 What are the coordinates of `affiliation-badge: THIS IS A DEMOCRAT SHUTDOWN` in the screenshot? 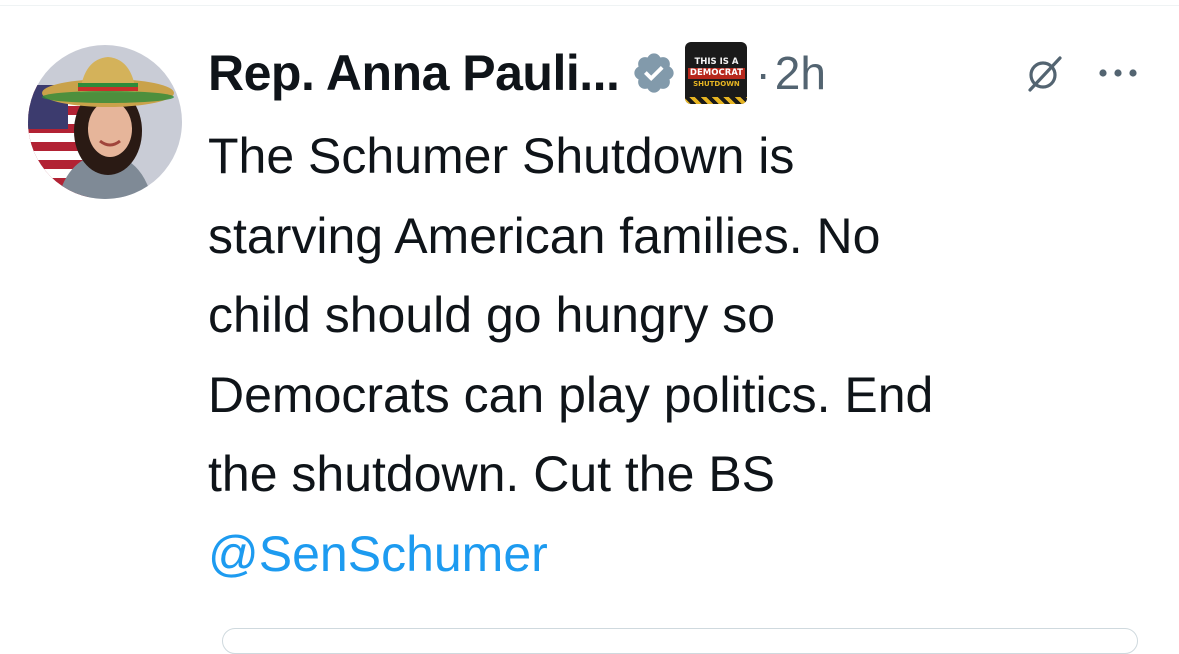 It's located at (716, 73).